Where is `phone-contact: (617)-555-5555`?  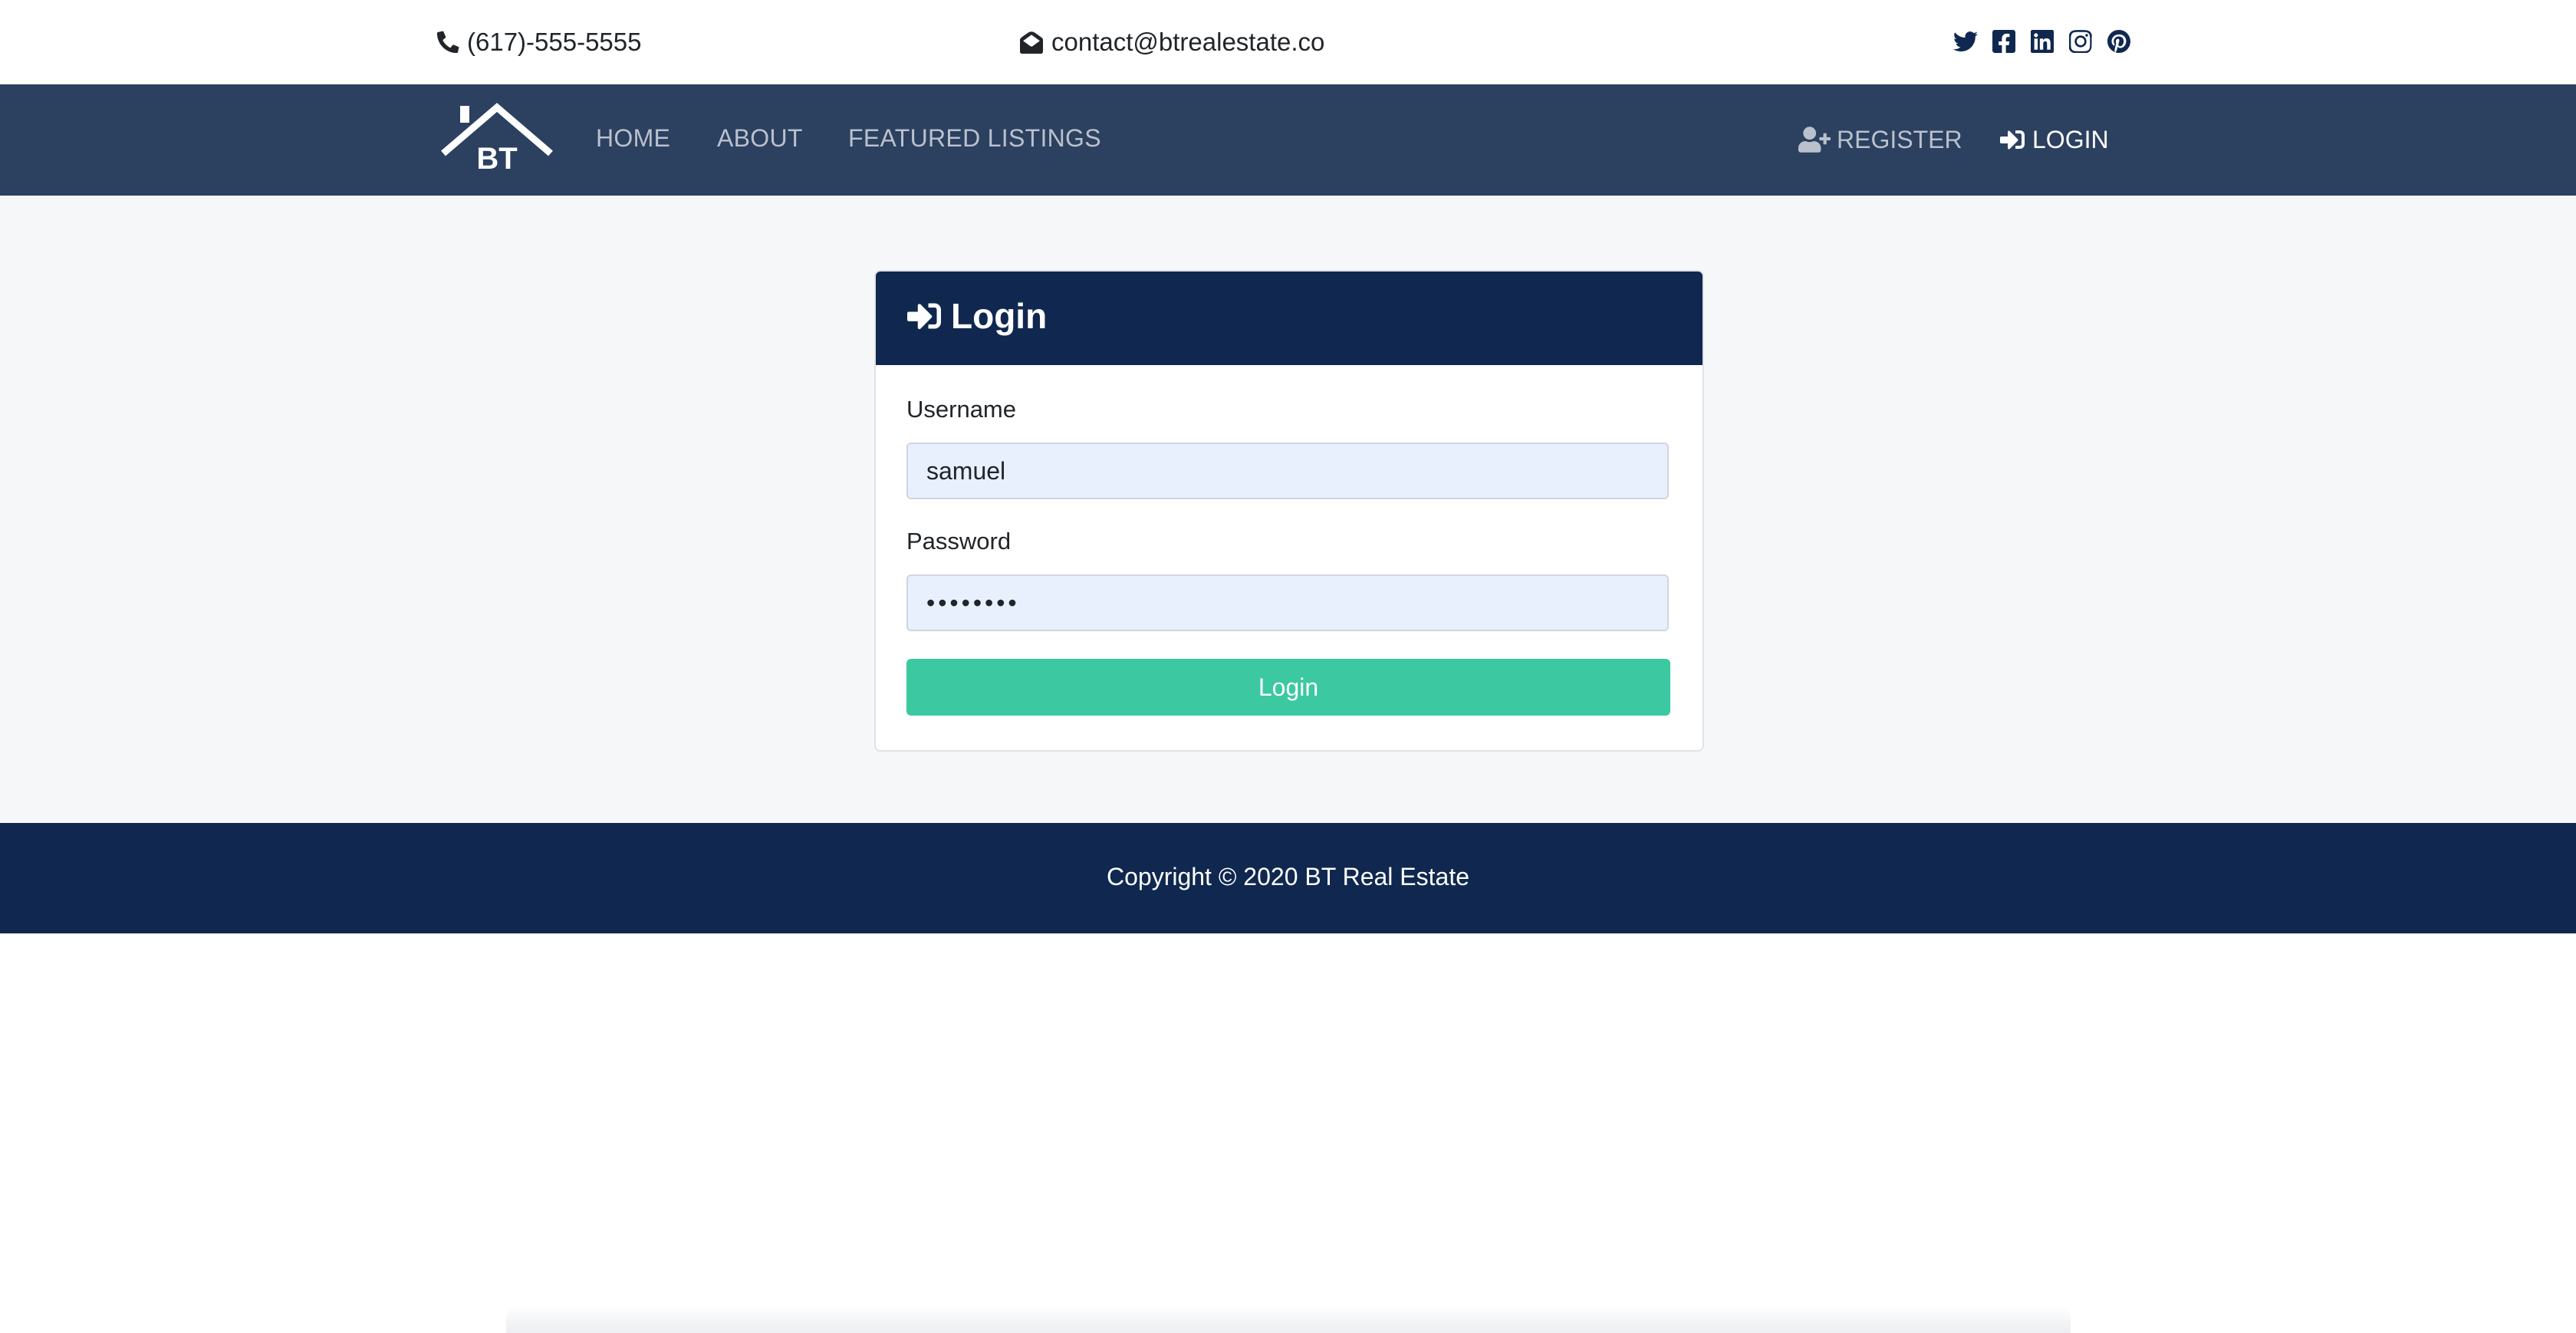 phone-contact: (617)-555-5555 is located at coordinates (539, 42).